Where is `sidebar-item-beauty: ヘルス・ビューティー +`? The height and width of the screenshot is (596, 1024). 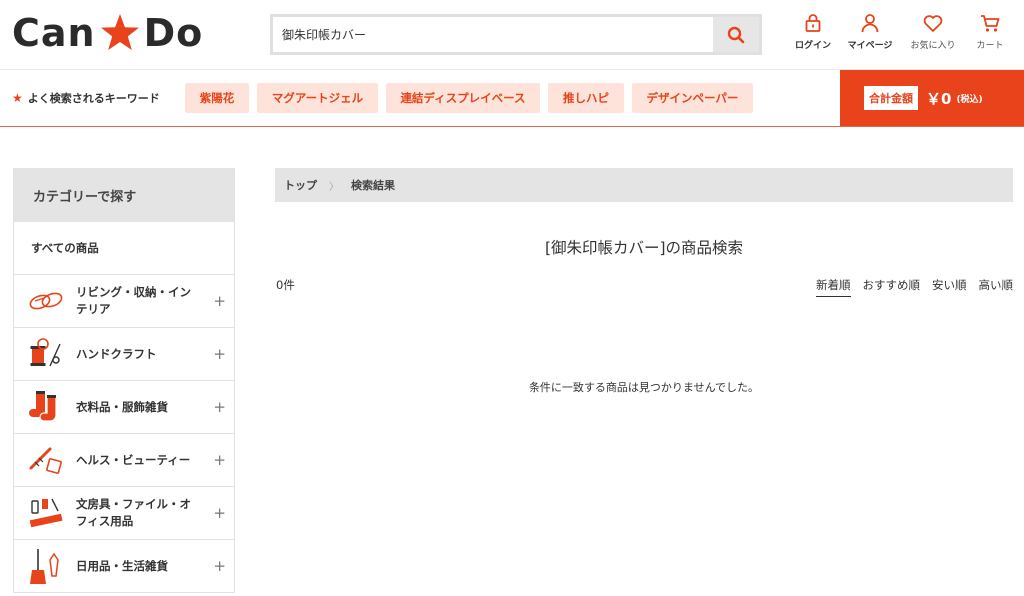 sidebar-item-beauty: ヘルス・ビューティー + is located at coordinates (124, 460).